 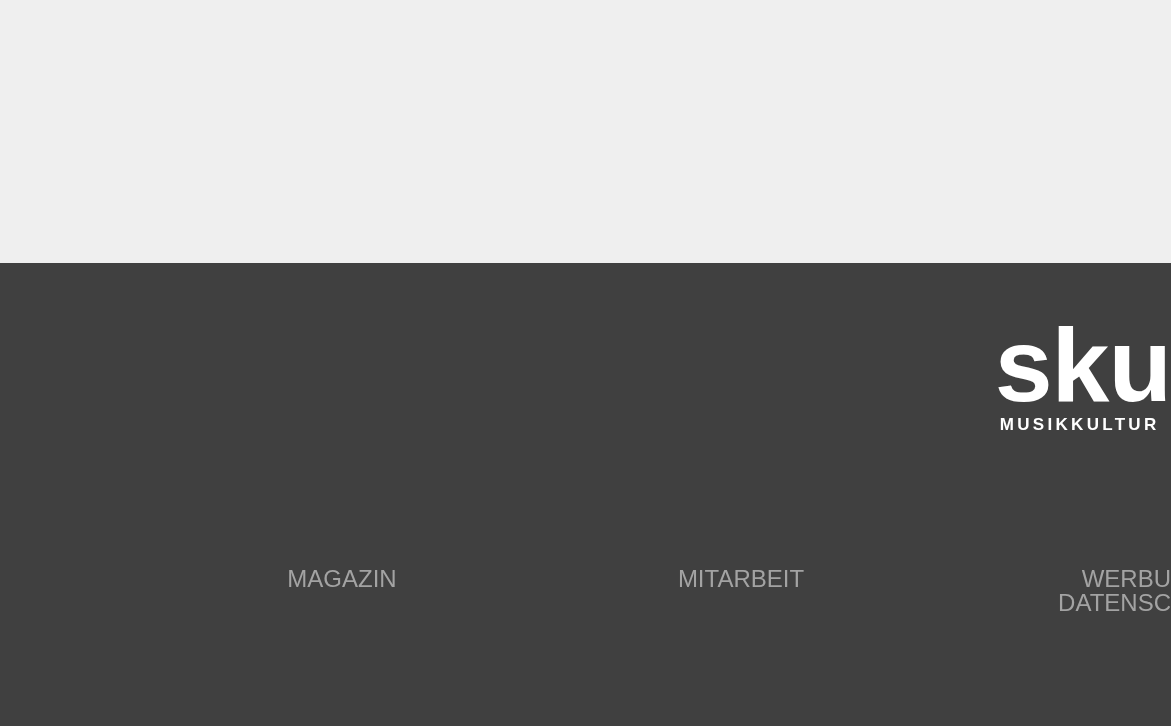 What do you see at coordinates (1082, 365) in the screenshot?
I see `logo-wordmark: sku` at bounding box center [1082, 365].